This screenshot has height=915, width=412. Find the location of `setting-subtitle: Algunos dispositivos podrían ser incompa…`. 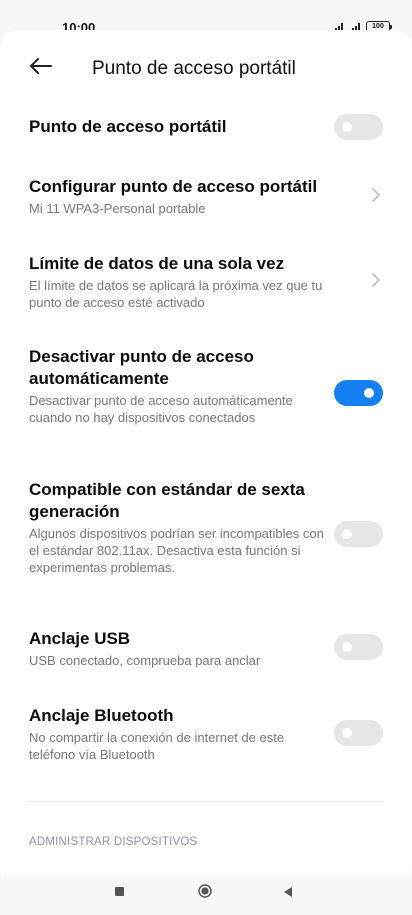

setting-subtitle: Algunos dispositivos podrían ser incompa… is located at coordinates (176, 550).